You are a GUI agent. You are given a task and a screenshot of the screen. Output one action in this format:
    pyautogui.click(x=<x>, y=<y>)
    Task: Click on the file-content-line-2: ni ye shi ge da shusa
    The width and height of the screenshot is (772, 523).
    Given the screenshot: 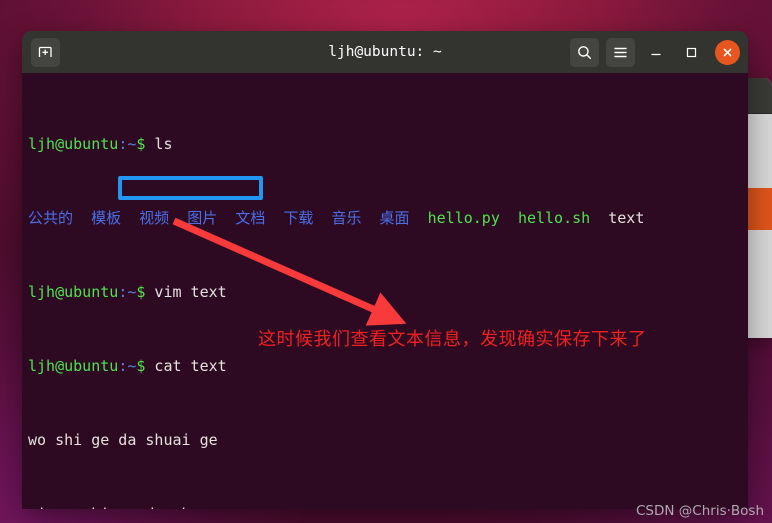 What is the action you would take?
    pyautogui.click(x=123, y=507)
    